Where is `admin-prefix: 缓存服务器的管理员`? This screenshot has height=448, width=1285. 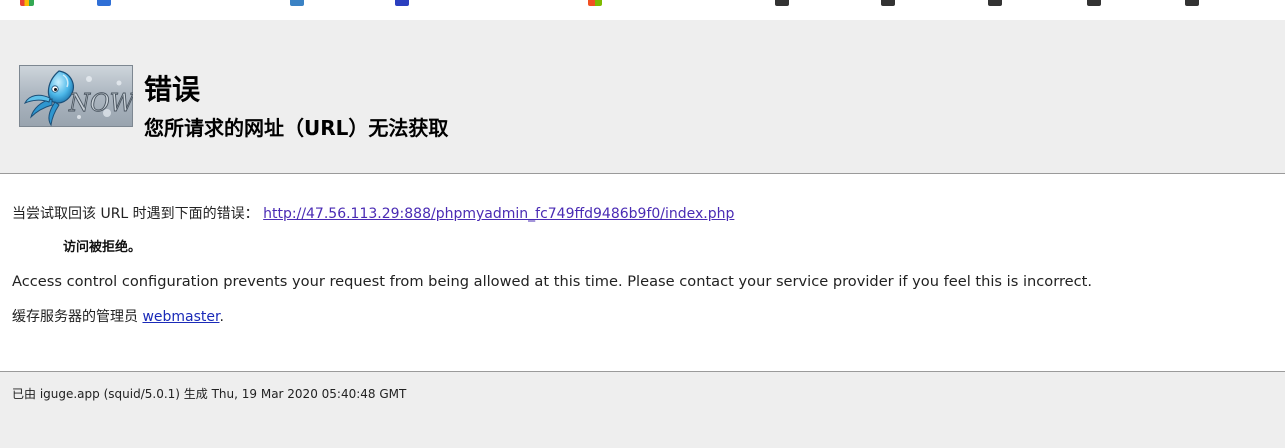
admin-prefix: 缓存服务器的管理员 is located at coordinates (75, 317).